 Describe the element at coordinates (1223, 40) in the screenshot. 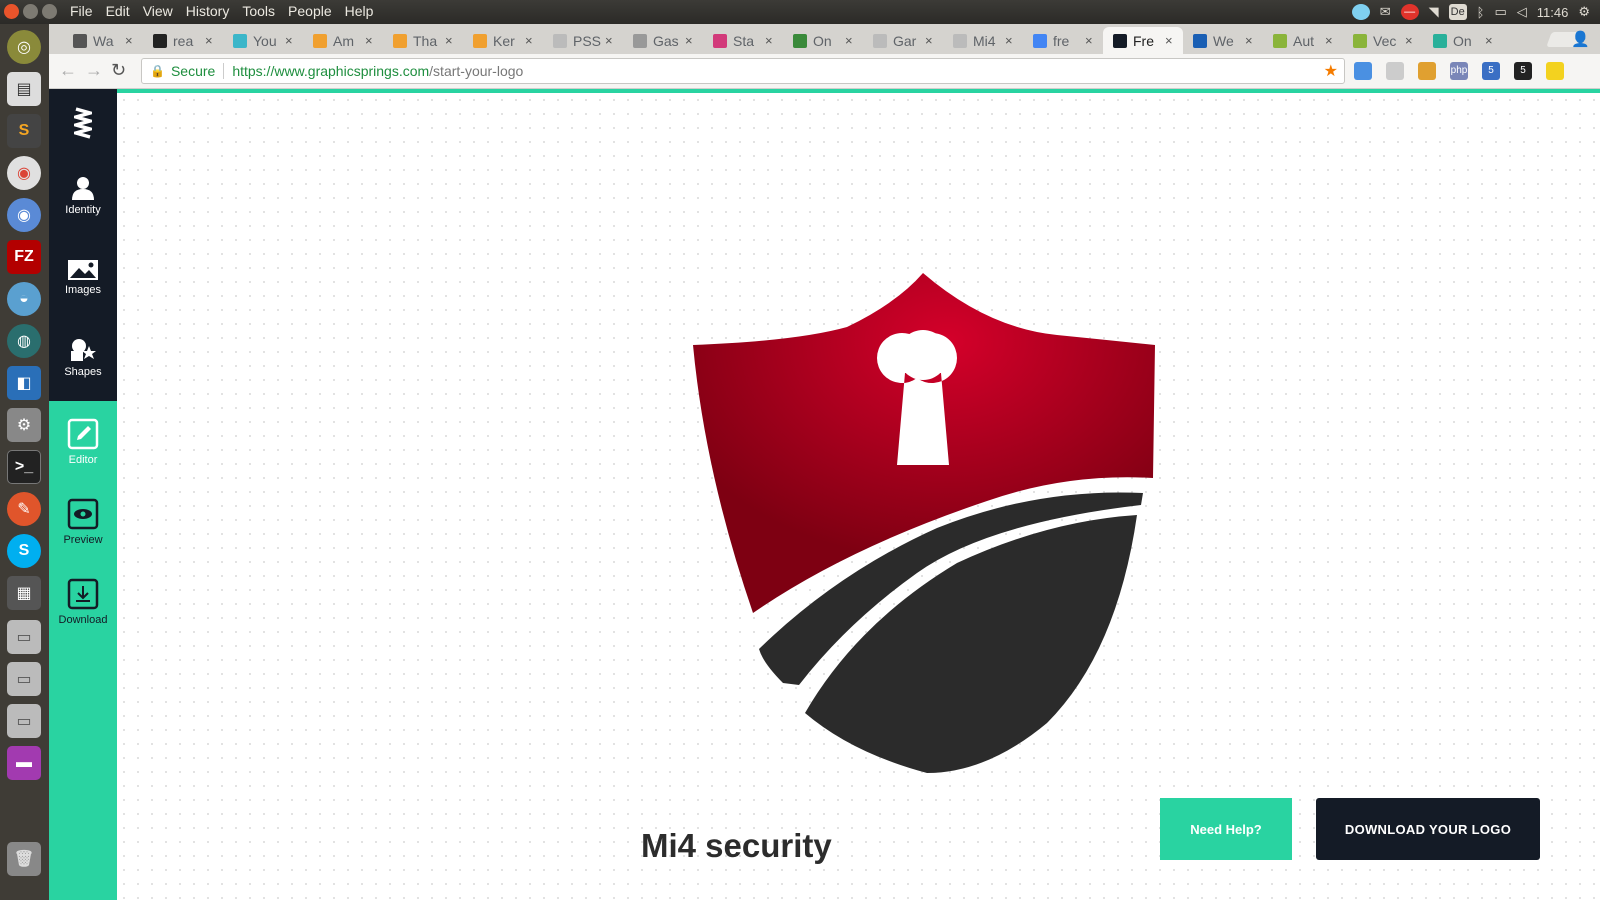

I see `browser-tab: We ×` at that location.